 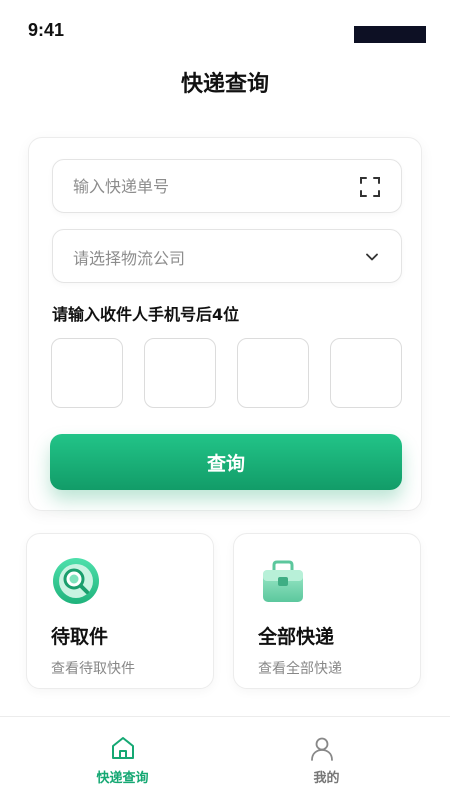 I want to click on pending-pickup-card: 待取件 查看待取快件, so click(x=120, y=611).